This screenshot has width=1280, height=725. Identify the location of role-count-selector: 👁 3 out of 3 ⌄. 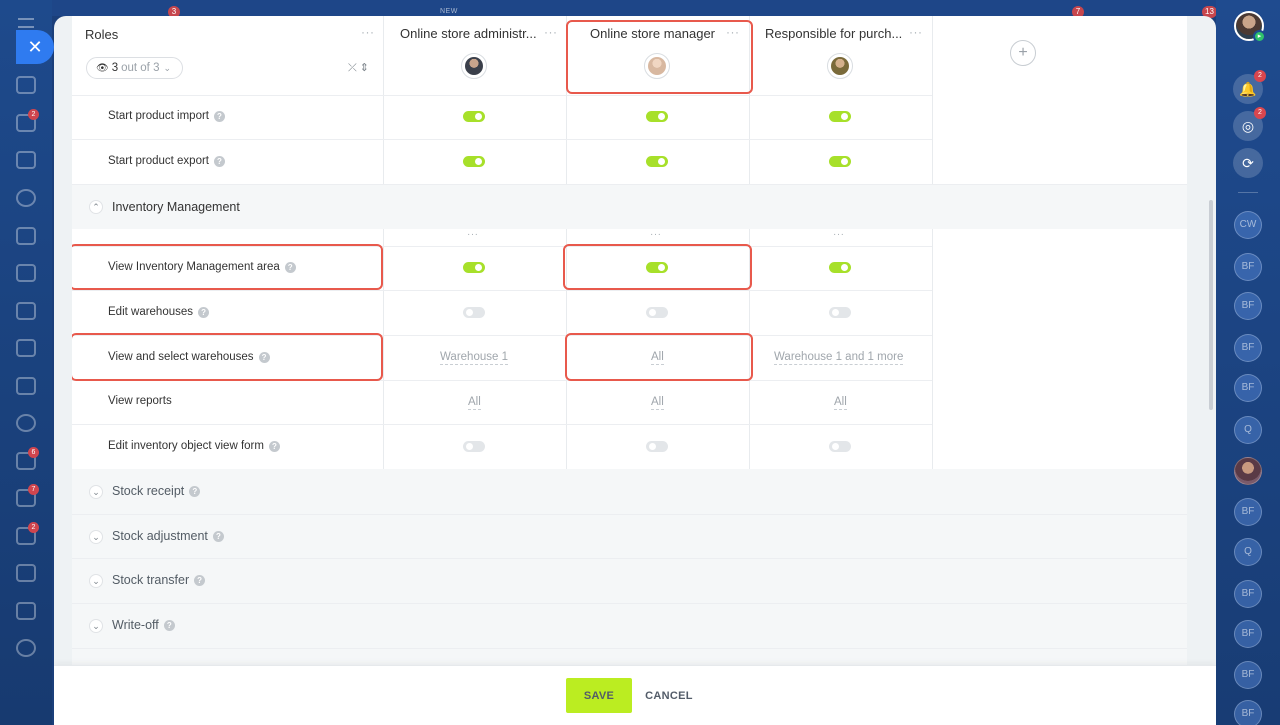
(134, 68).